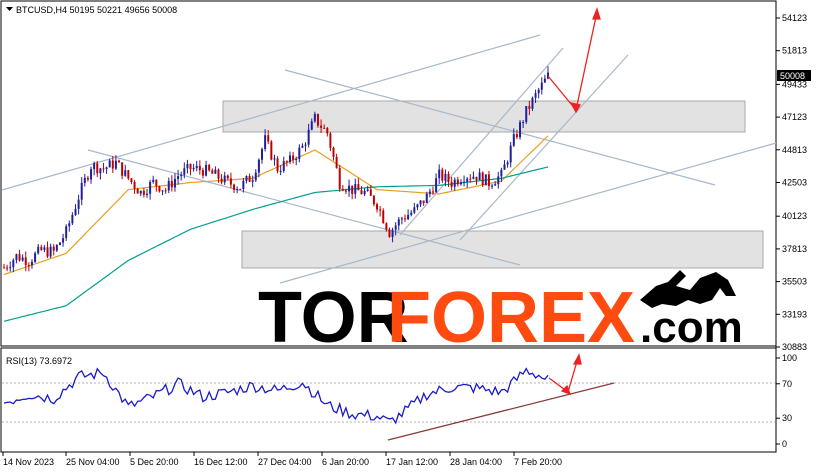  What do you see at coordinates (502, 249) in the screenshot?
I see `support-zone` at bounding box center [502, 249].